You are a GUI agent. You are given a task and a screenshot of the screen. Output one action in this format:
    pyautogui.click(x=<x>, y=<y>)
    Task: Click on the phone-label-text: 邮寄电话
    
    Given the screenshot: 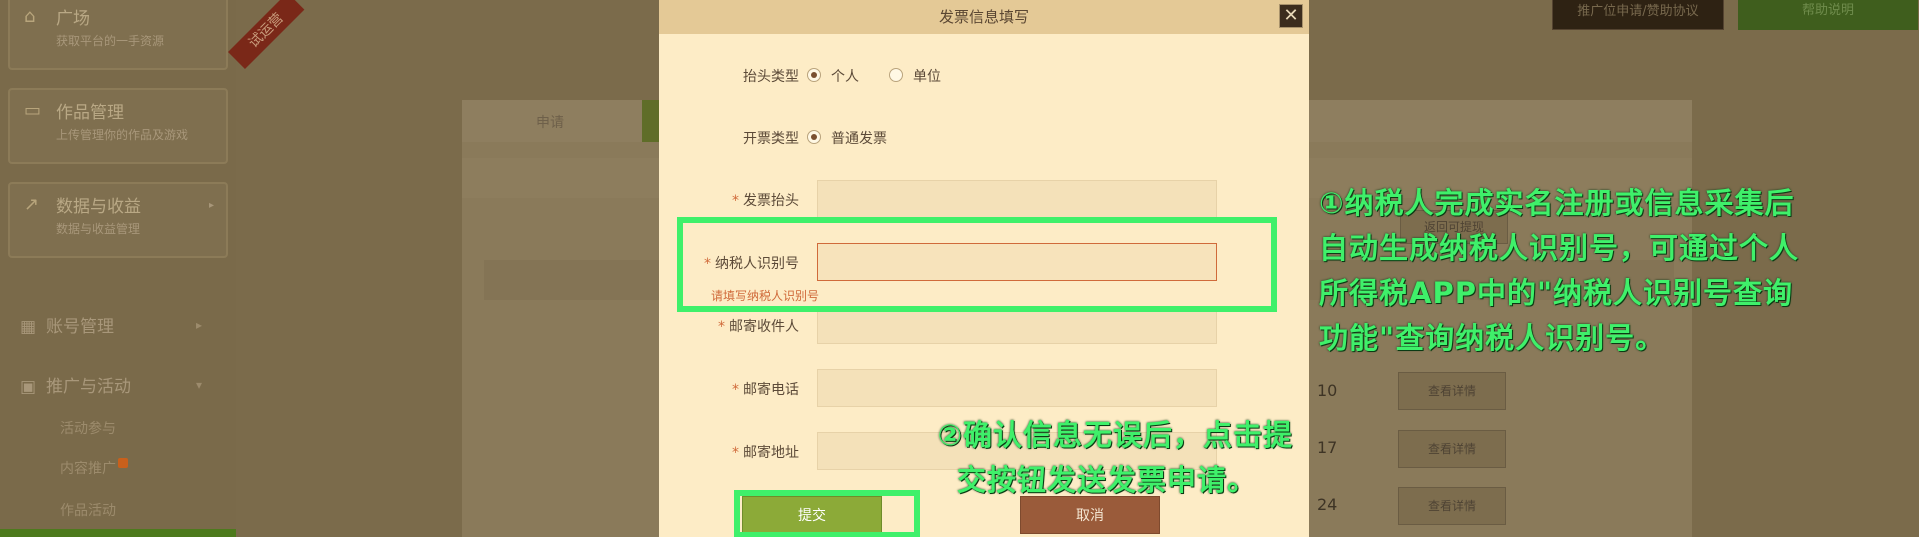 What is the action you would take?
    pyautogui.click(x=771, y=390)
    